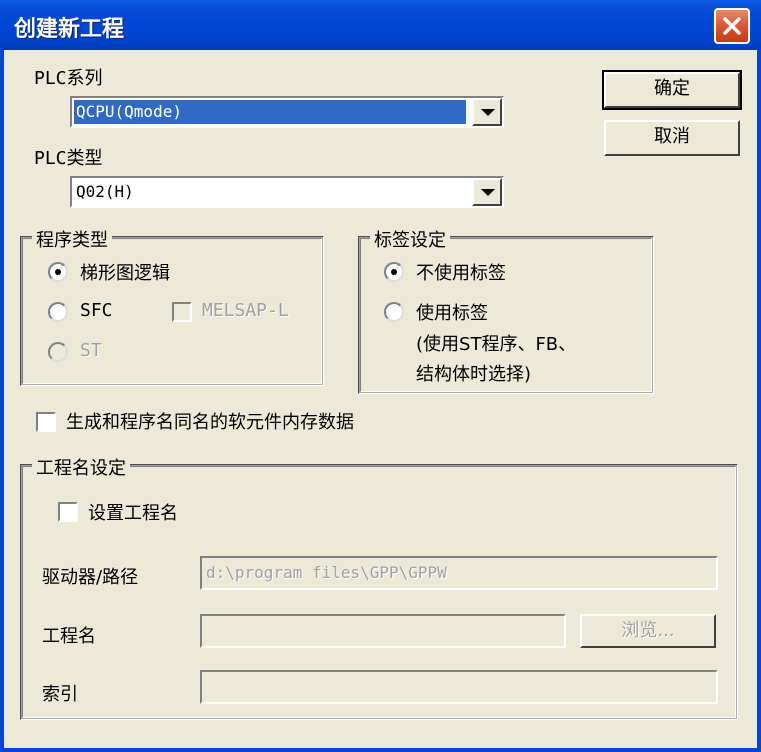 The image size is (761, 752). I want to click on ladder-label: 梯形图逻辑, so click(125, 273).